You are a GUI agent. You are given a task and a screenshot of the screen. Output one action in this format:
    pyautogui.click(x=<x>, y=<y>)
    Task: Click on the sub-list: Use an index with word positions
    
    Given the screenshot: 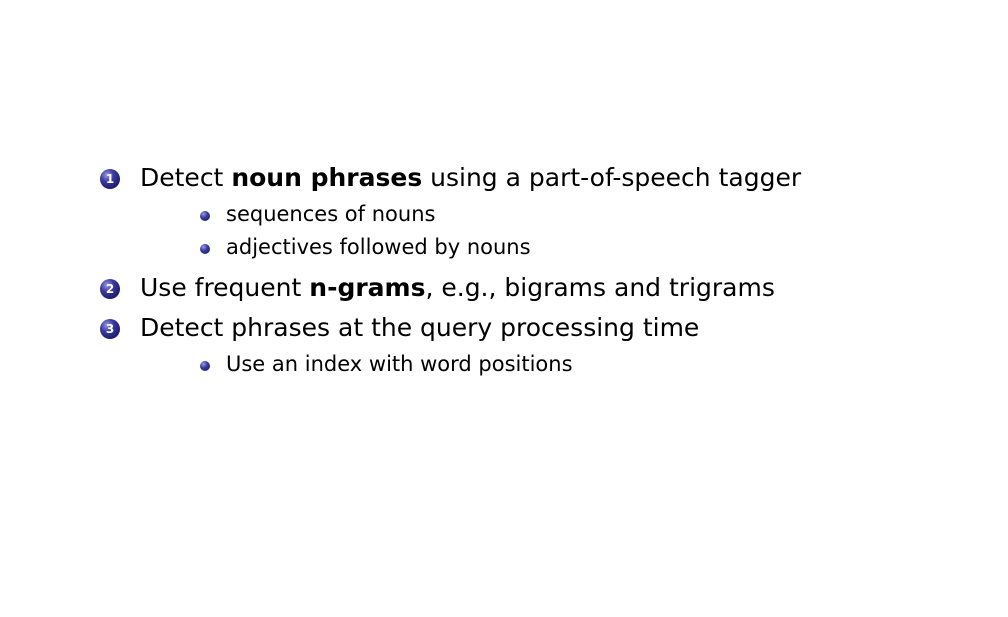 What is the action you would take?
    pyautogui.click(x=550, y=366)
    